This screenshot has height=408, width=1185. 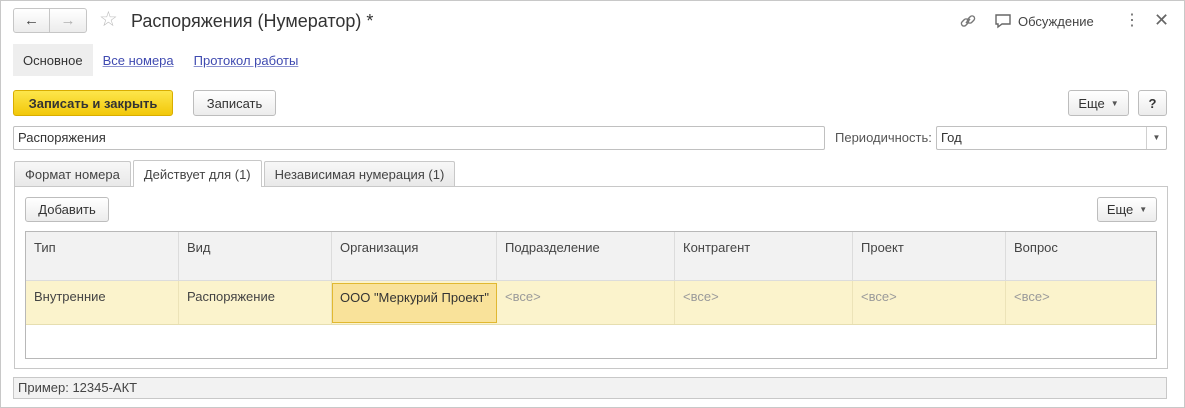 I want to click on more-button: Еще ▼, so click(x=1098, y=103).